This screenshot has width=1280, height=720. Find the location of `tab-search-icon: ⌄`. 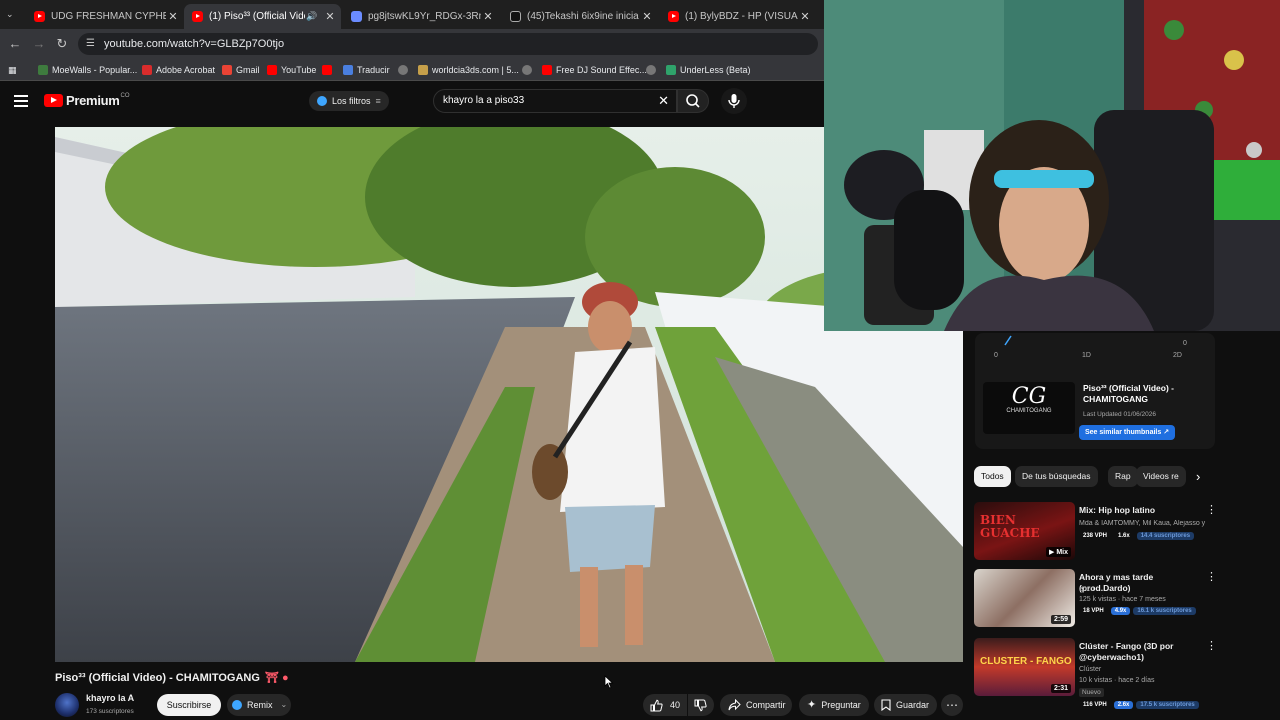

tab-search-icon: ⌄ is located at coordinates (10, 14).